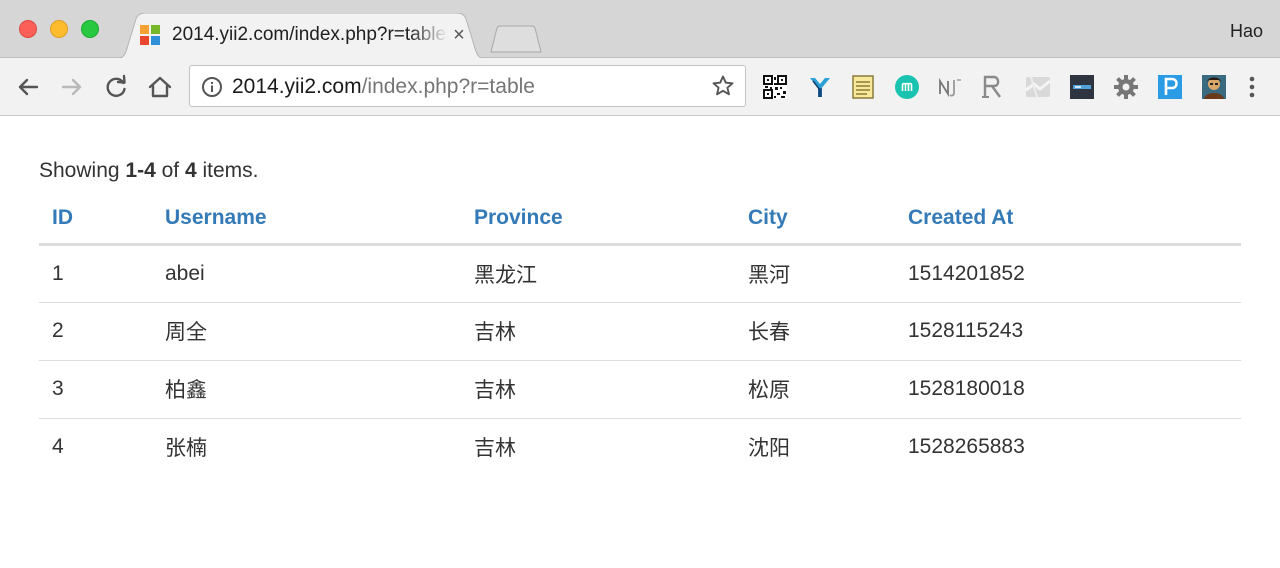  What do you see at coordinates (28, 29) in the screenshot?
I see `close-window-button` at bounding box center [28, 29].